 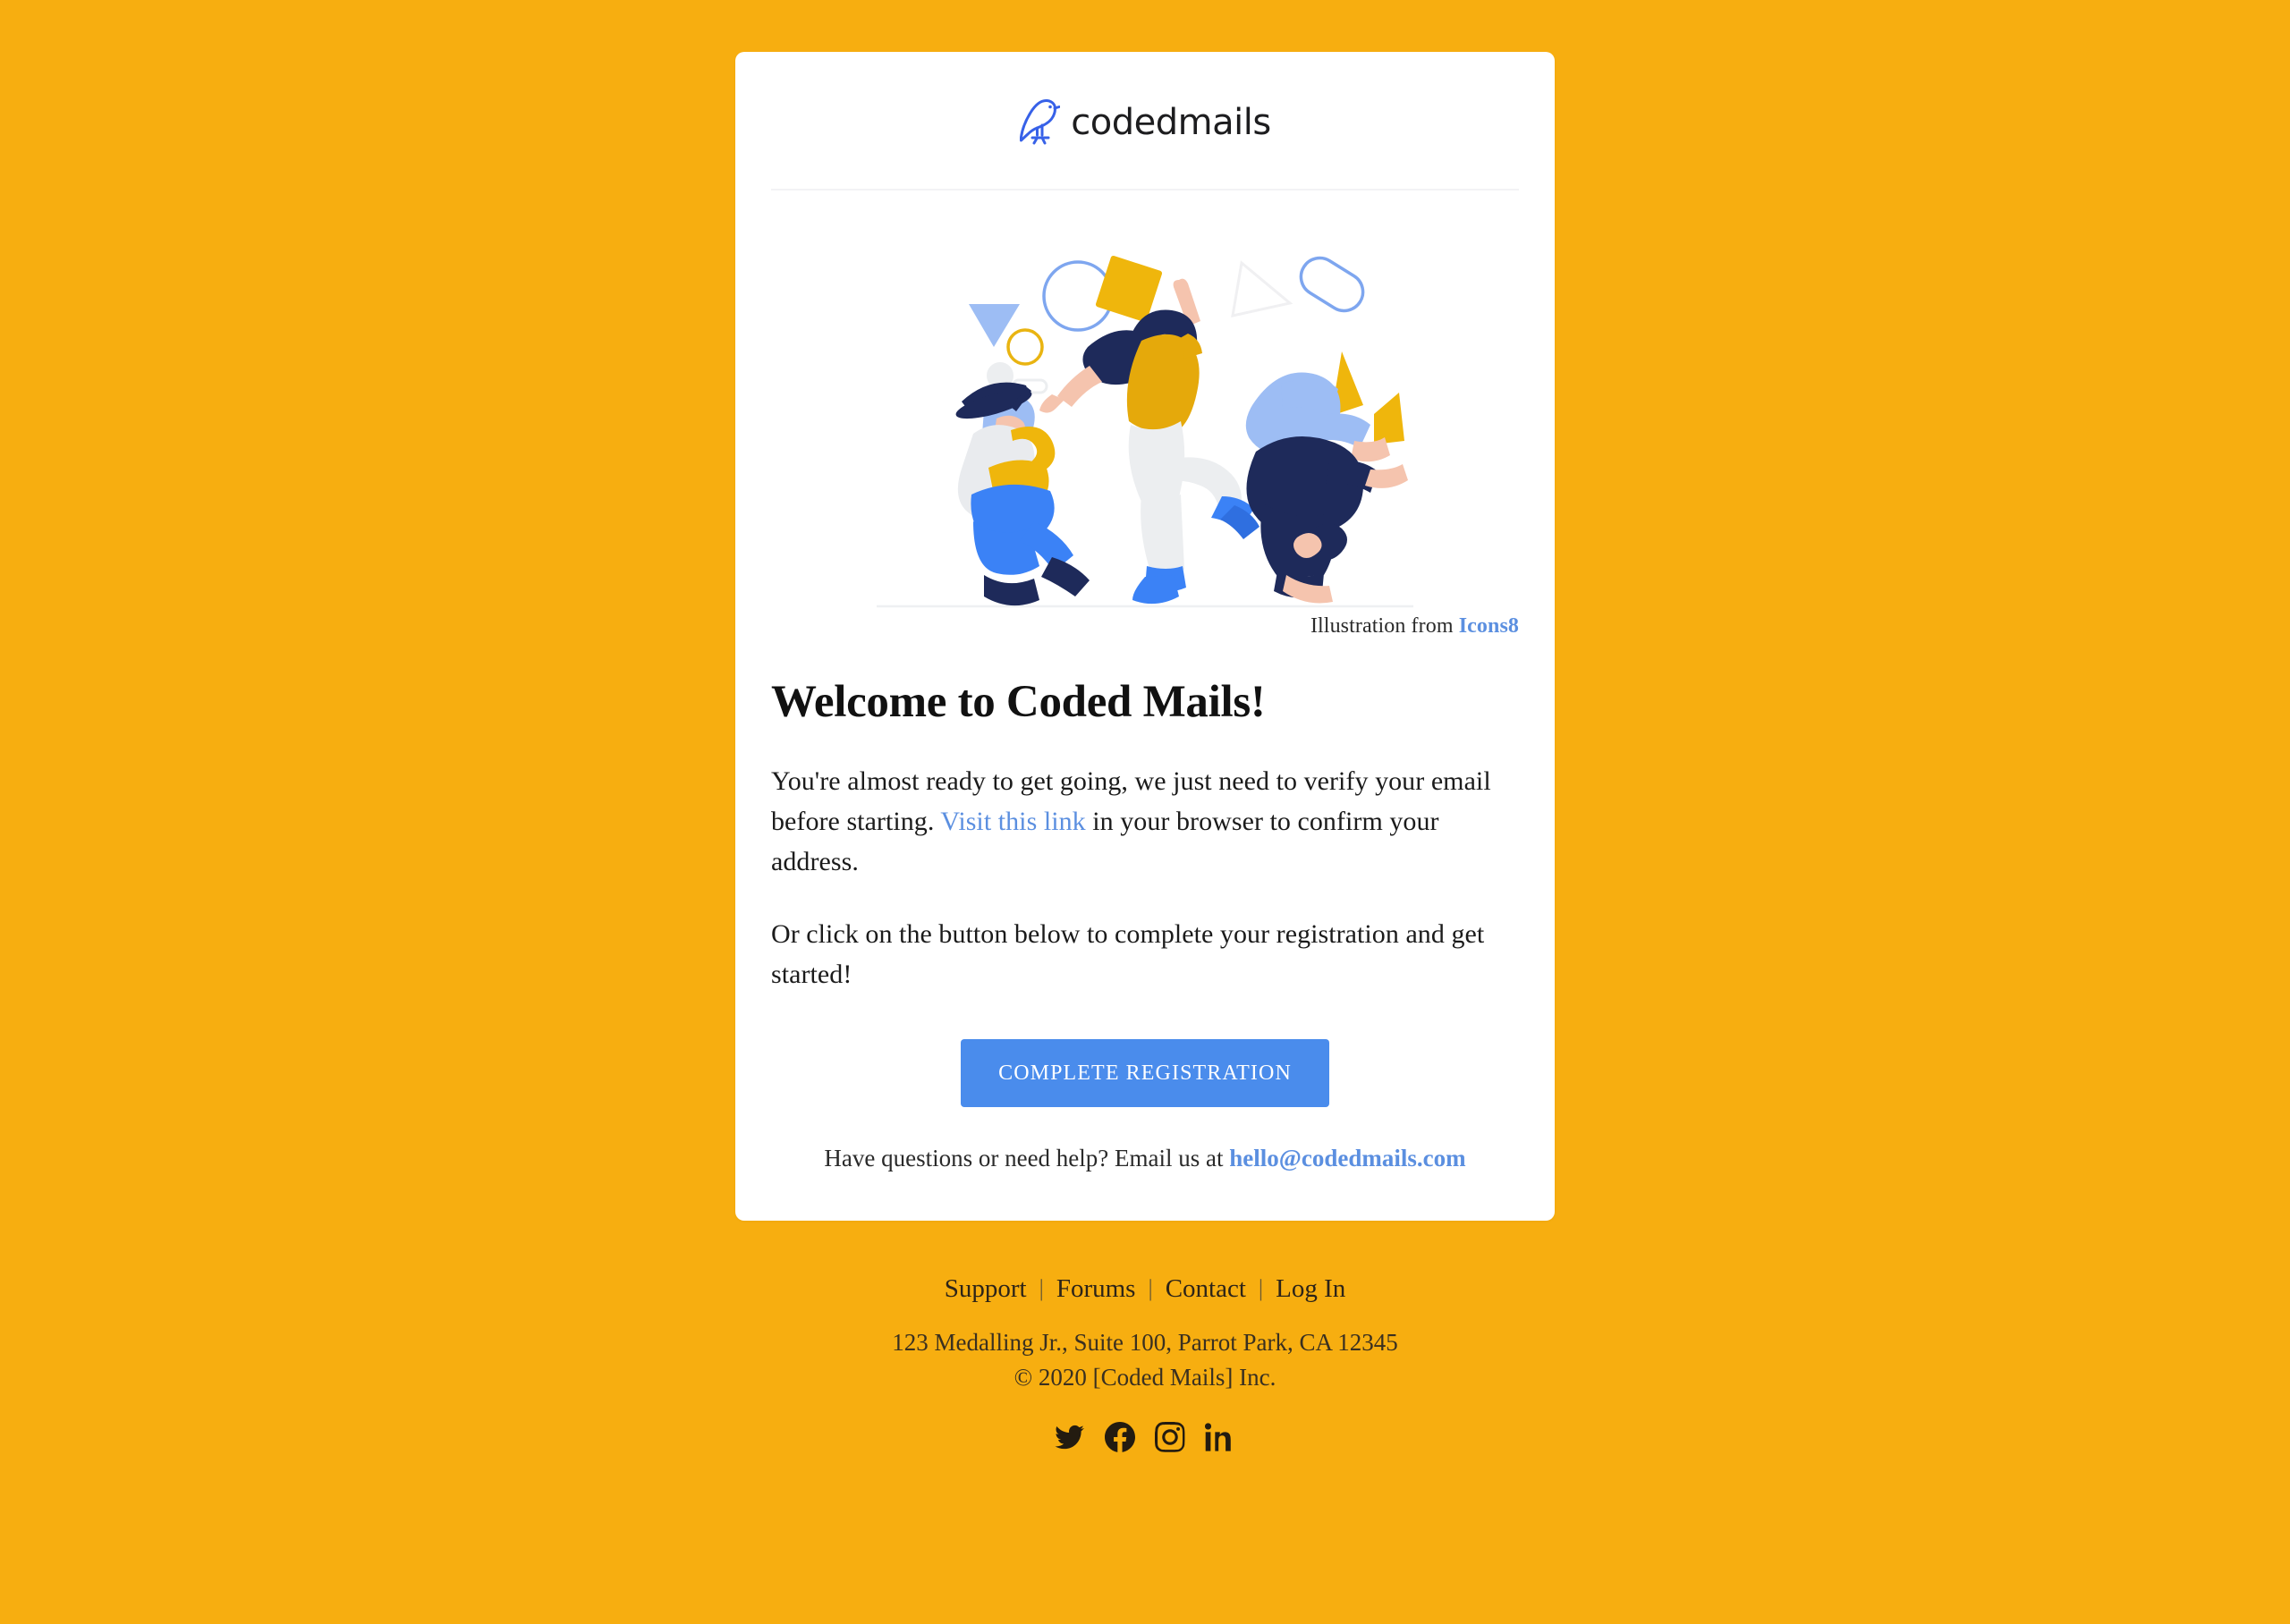 What do you see at coordinates (1489, 626) in the screenshot?
I see `icons8-link: Icons8` at bounding box center [1489, 626].